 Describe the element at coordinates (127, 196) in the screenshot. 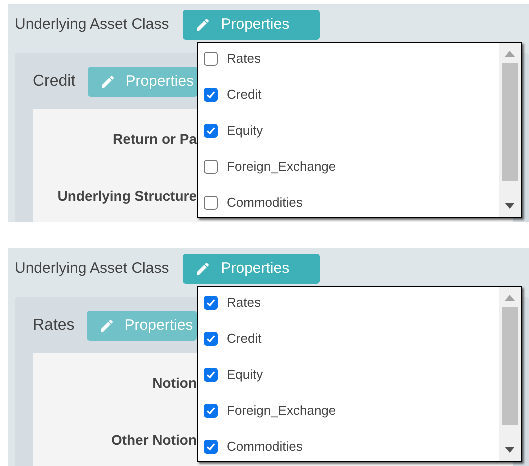

I see `field-label: Underlying Structure` at that location.